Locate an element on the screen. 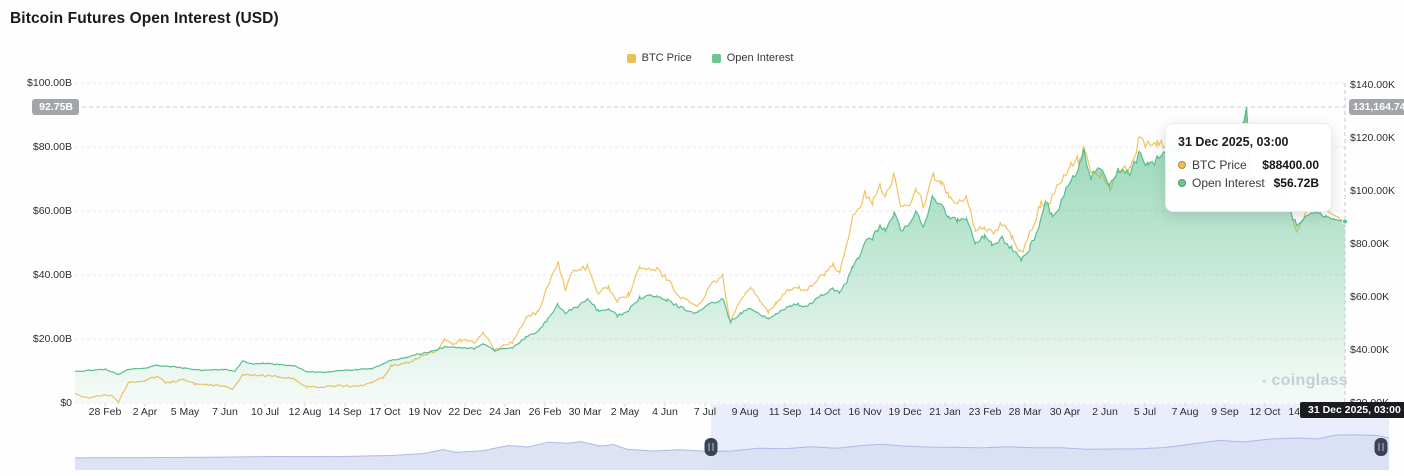 The image size is (1404, 476). x-axis-tick: 21 Jan is located at coordinates (945, 412).